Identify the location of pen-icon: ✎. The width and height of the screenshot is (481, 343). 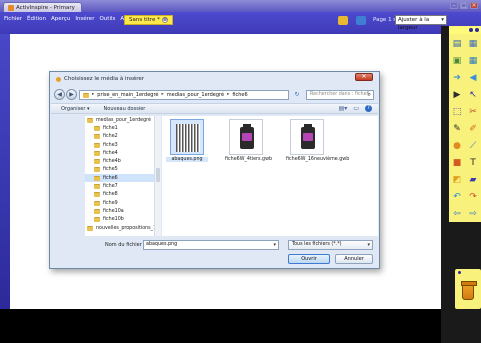
(457, 129).